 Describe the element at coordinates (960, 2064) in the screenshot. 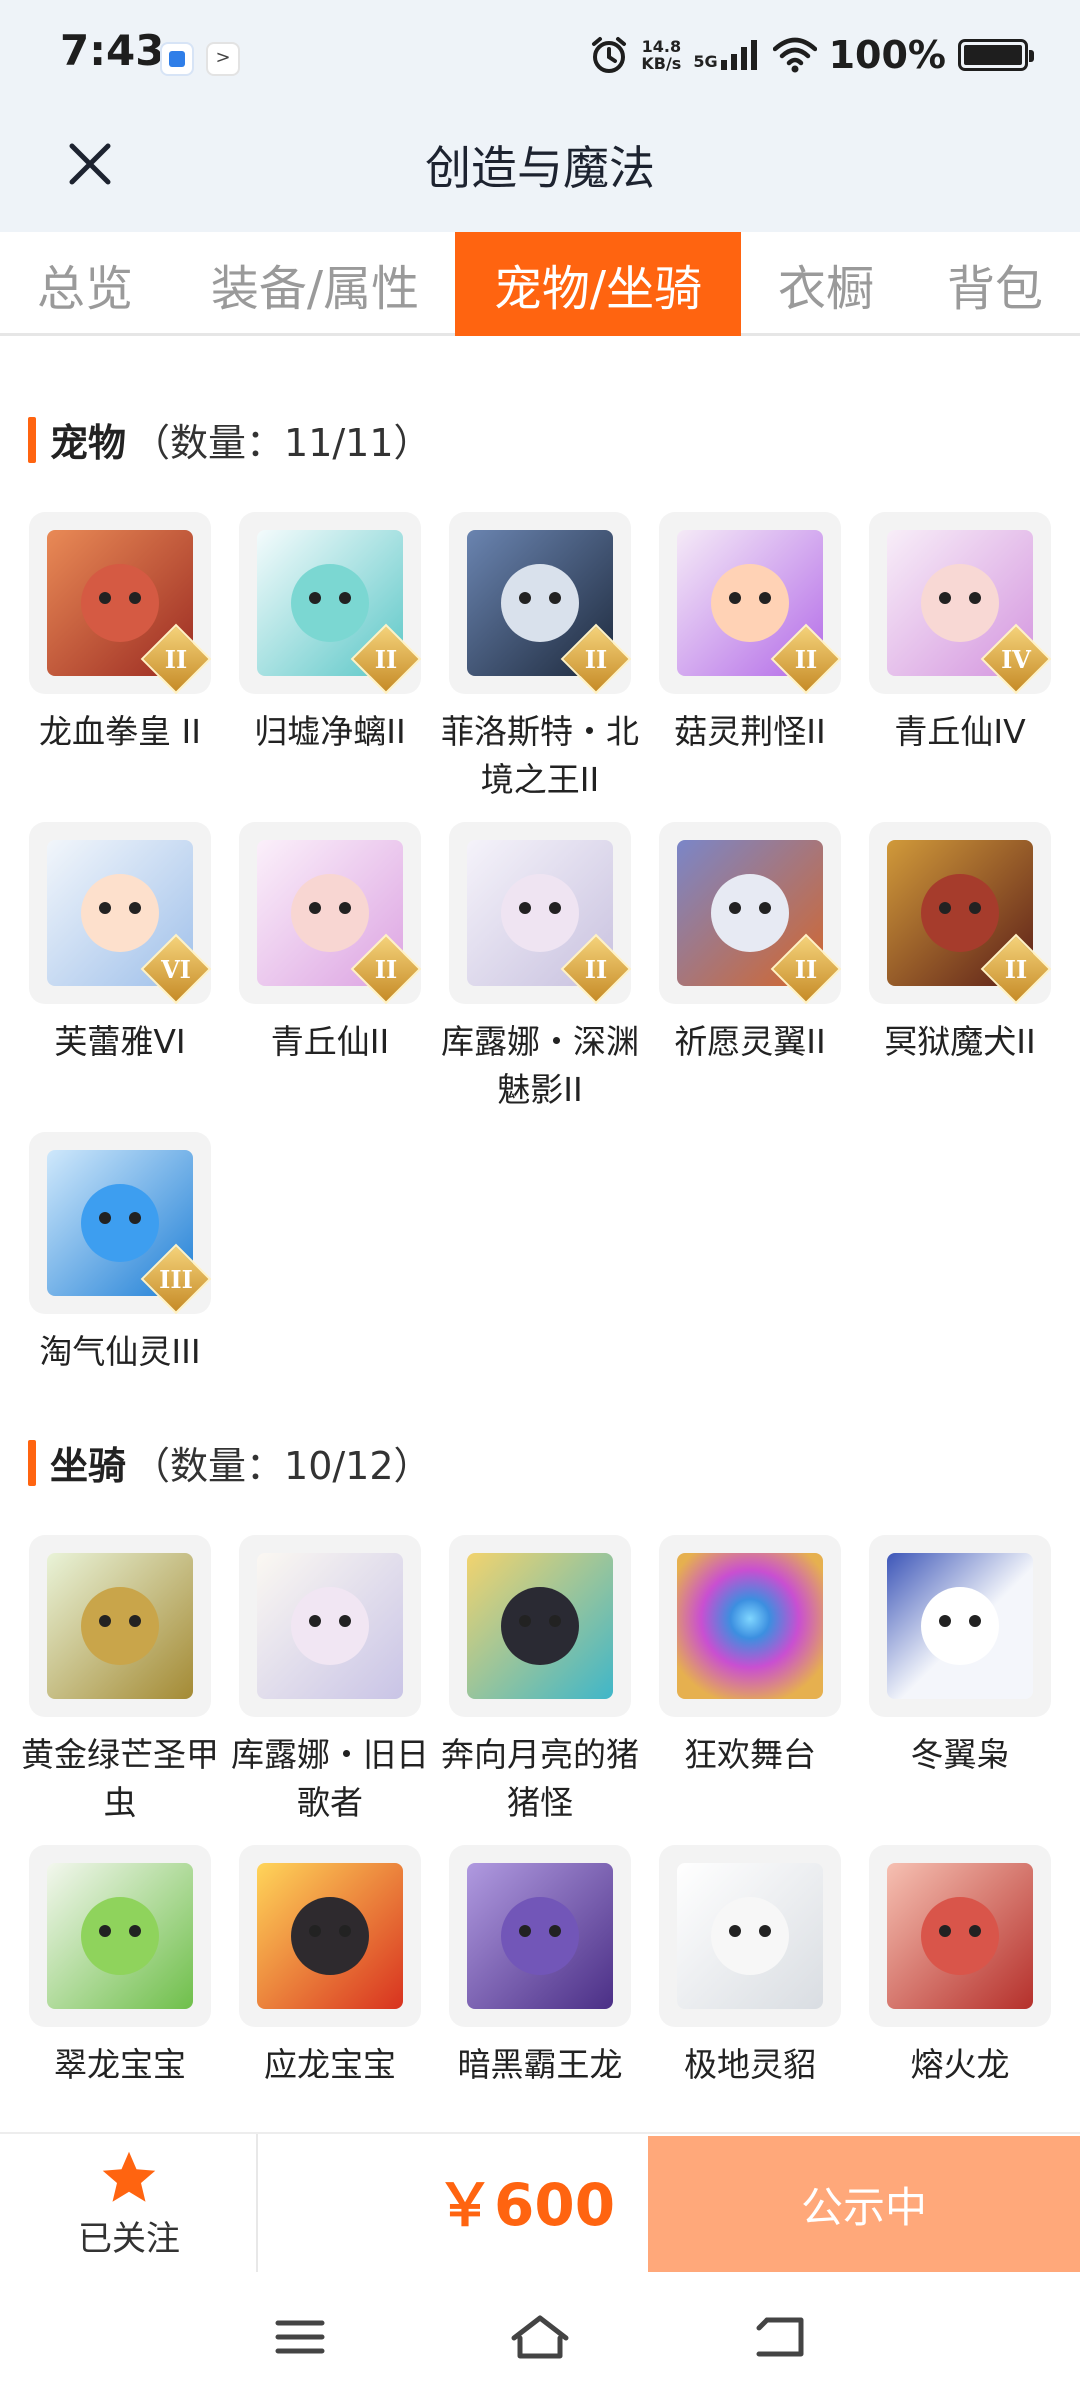

I see `mount-name: 熔火龙` at that location.